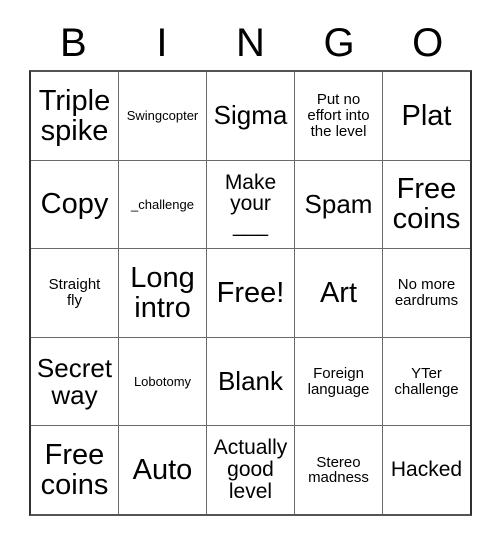 The width and height of the screenshot is (500, 544). I want to click on bingo-cell: Stereo madness, so click(339, 470).